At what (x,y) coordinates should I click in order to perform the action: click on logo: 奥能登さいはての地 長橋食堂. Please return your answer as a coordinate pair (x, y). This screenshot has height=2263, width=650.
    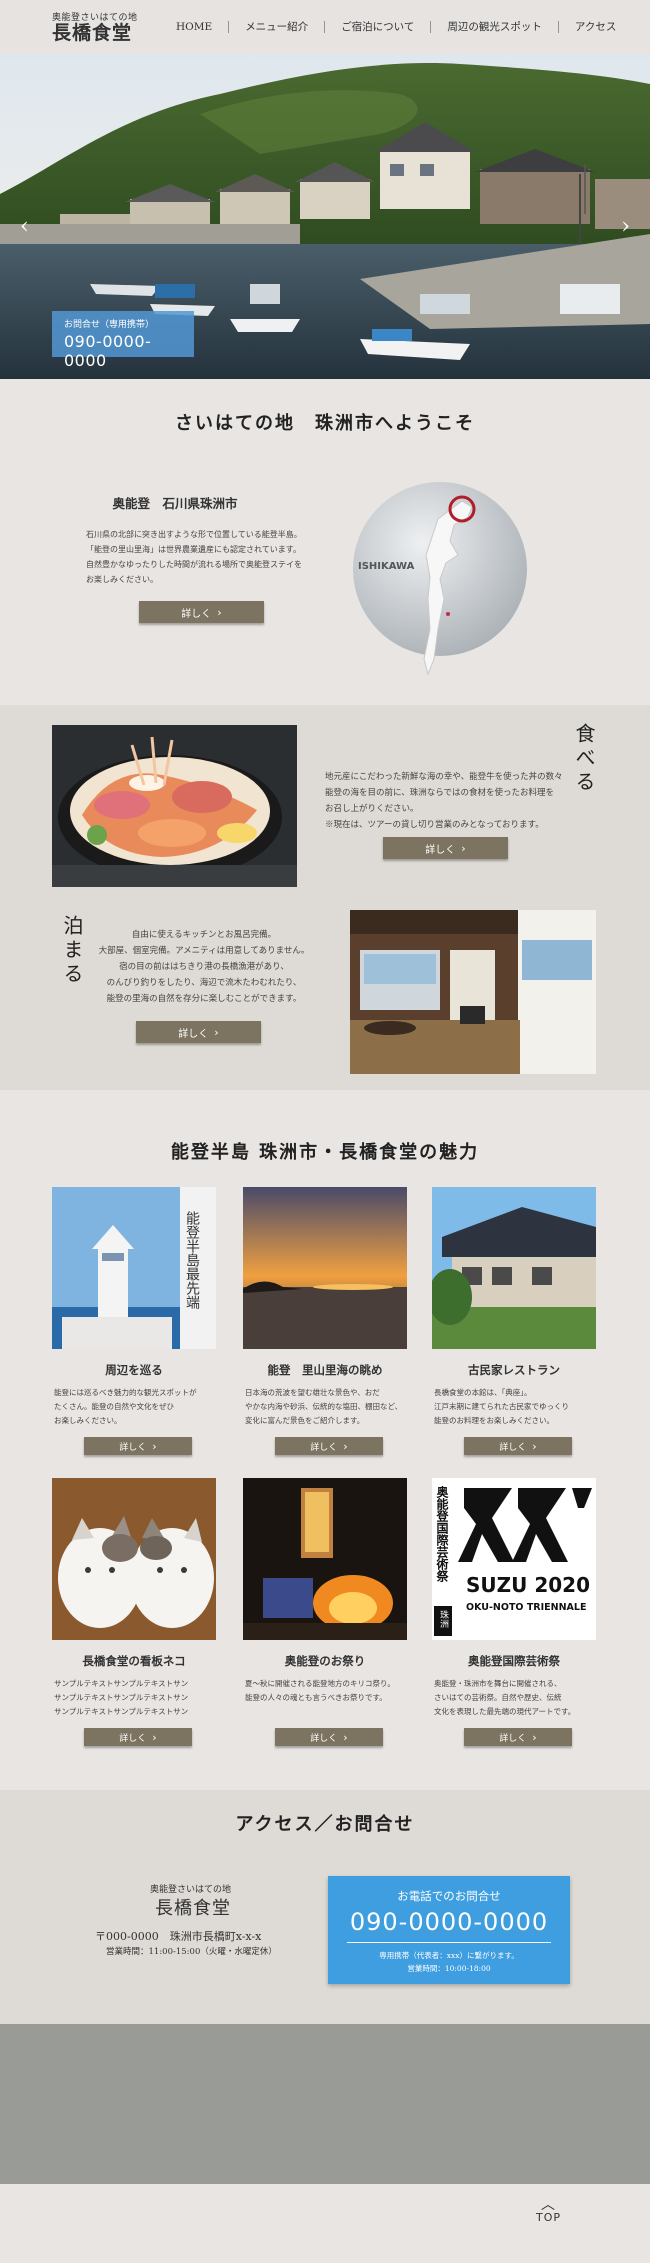
    Looking at the image, I should click on (95, 27).